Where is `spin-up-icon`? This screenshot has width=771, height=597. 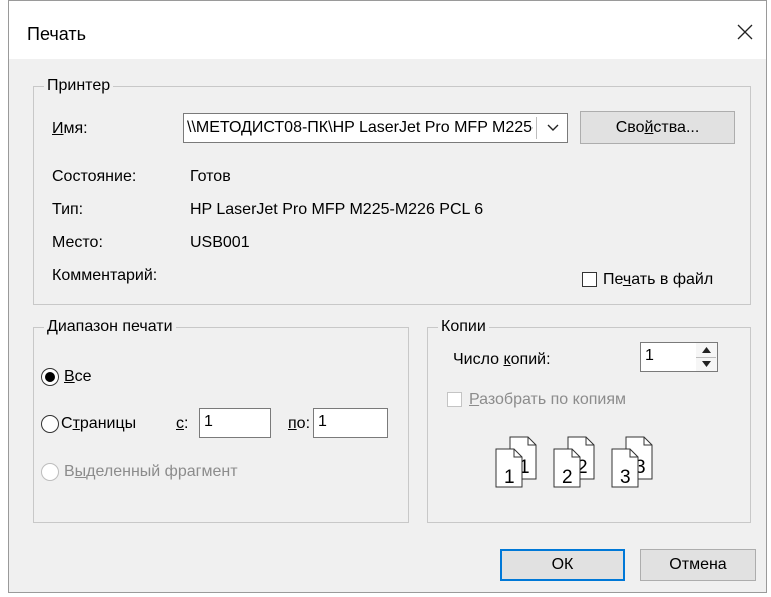 spin-up-icon is located at coordinates (706, 350).